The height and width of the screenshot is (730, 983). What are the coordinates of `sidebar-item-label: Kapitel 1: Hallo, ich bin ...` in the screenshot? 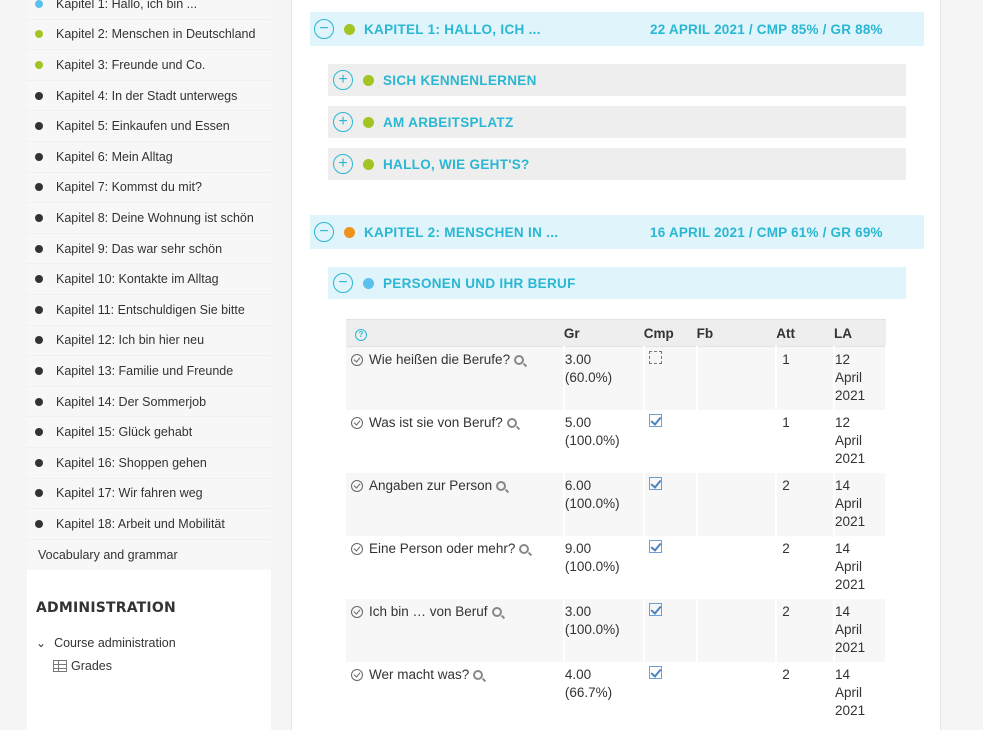 It's located at (127, 5).